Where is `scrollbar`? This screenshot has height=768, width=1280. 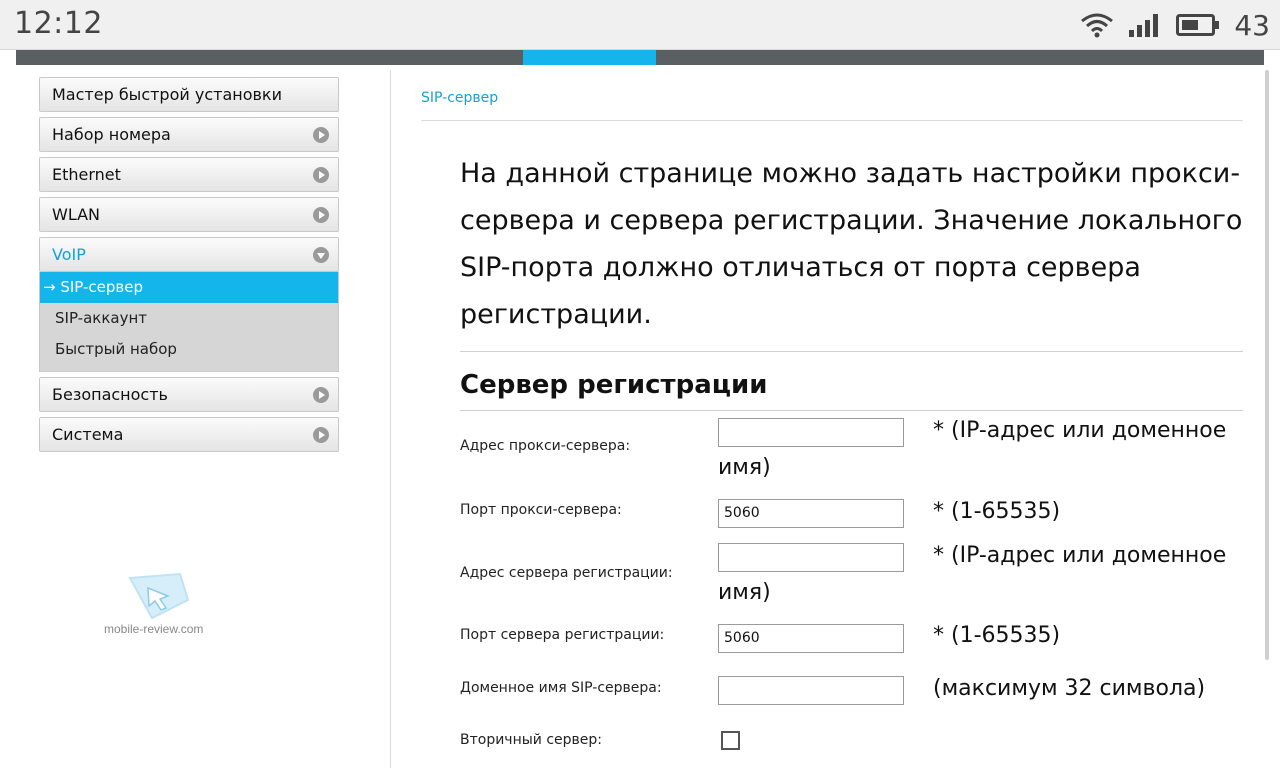 scrollbar is located at coordinates (1267, 365).